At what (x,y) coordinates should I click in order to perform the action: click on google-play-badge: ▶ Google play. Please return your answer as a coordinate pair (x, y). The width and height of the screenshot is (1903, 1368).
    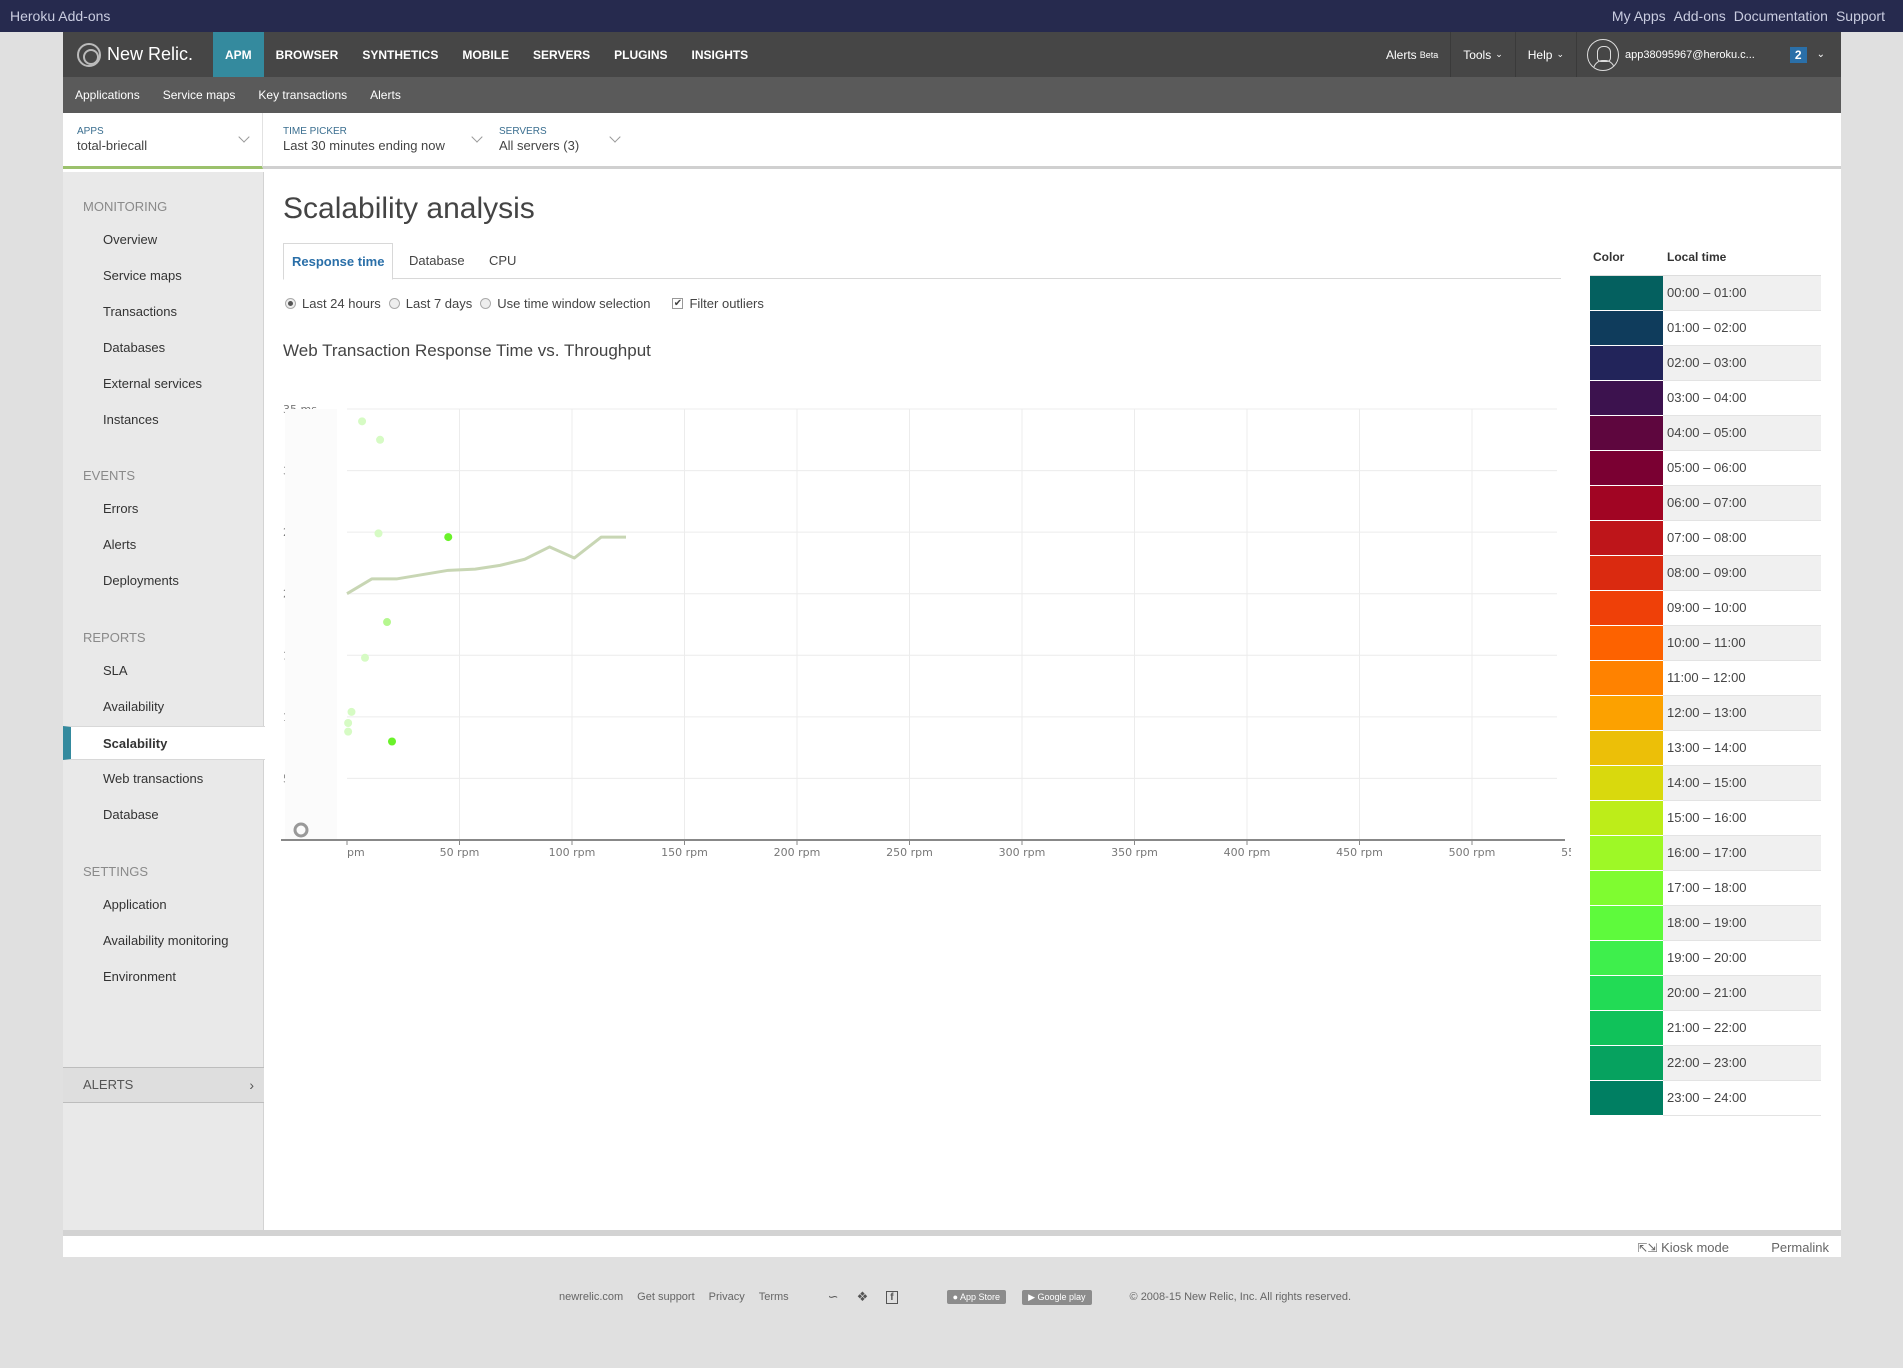
    Looking at the image, I should click on (1057, 1297).